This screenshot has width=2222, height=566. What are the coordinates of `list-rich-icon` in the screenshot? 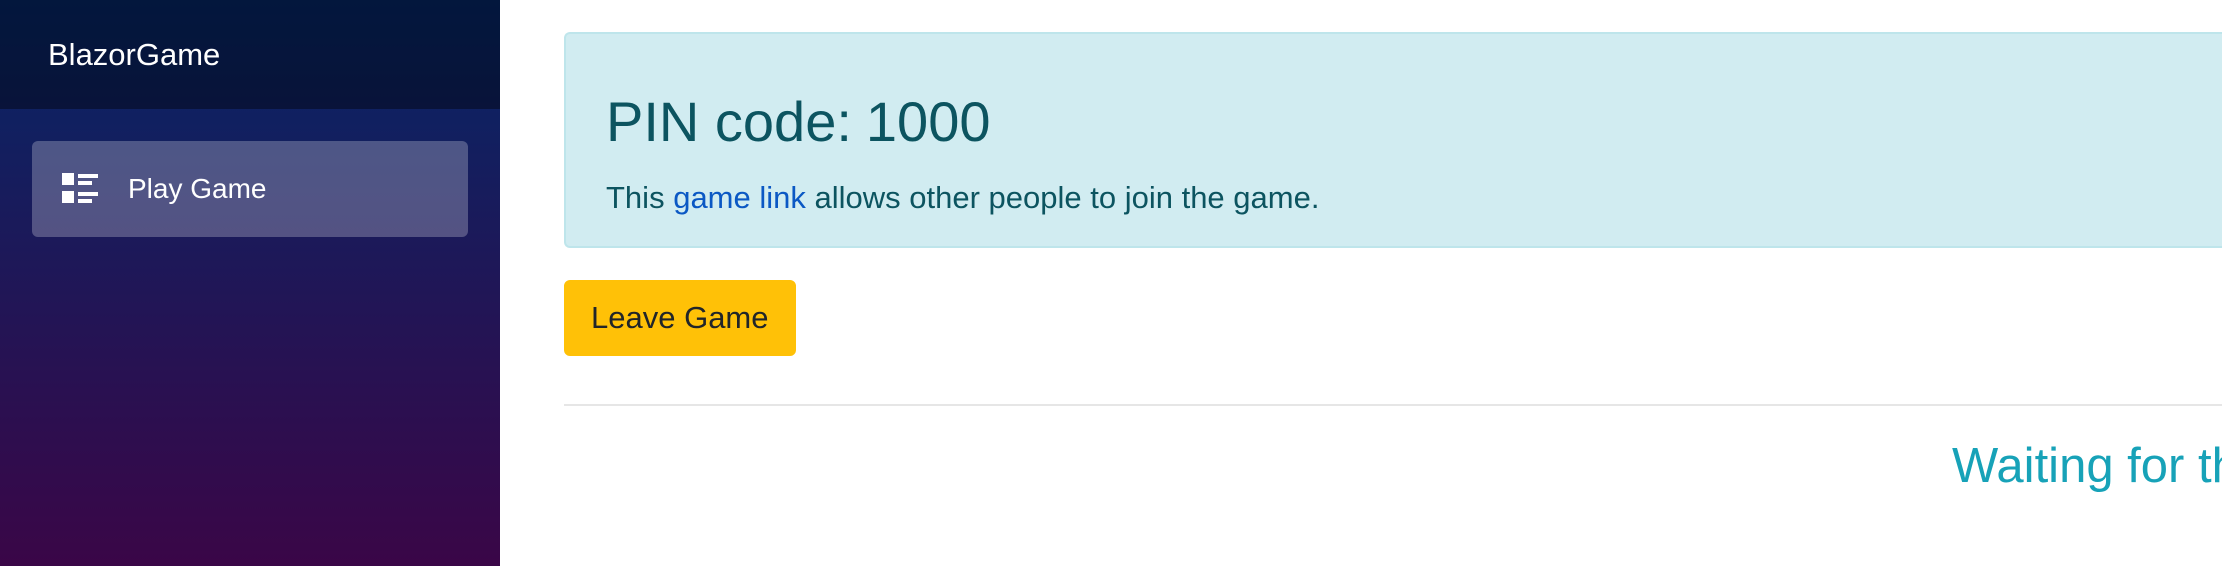 It's located at (80, 189).